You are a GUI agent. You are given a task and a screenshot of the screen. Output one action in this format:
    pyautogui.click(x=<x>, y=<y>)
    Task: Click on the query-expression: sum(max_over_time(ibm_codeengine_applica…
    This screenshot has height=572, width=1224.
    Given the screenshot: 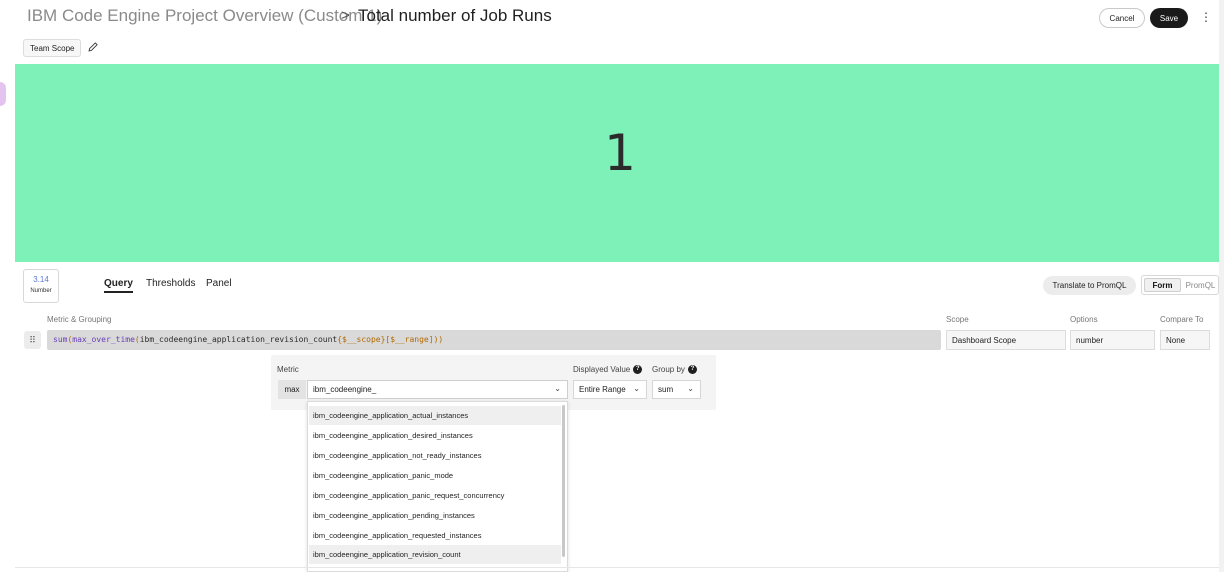 What is the action you would take?
    pyautogui.click(x=494, y=340)
    